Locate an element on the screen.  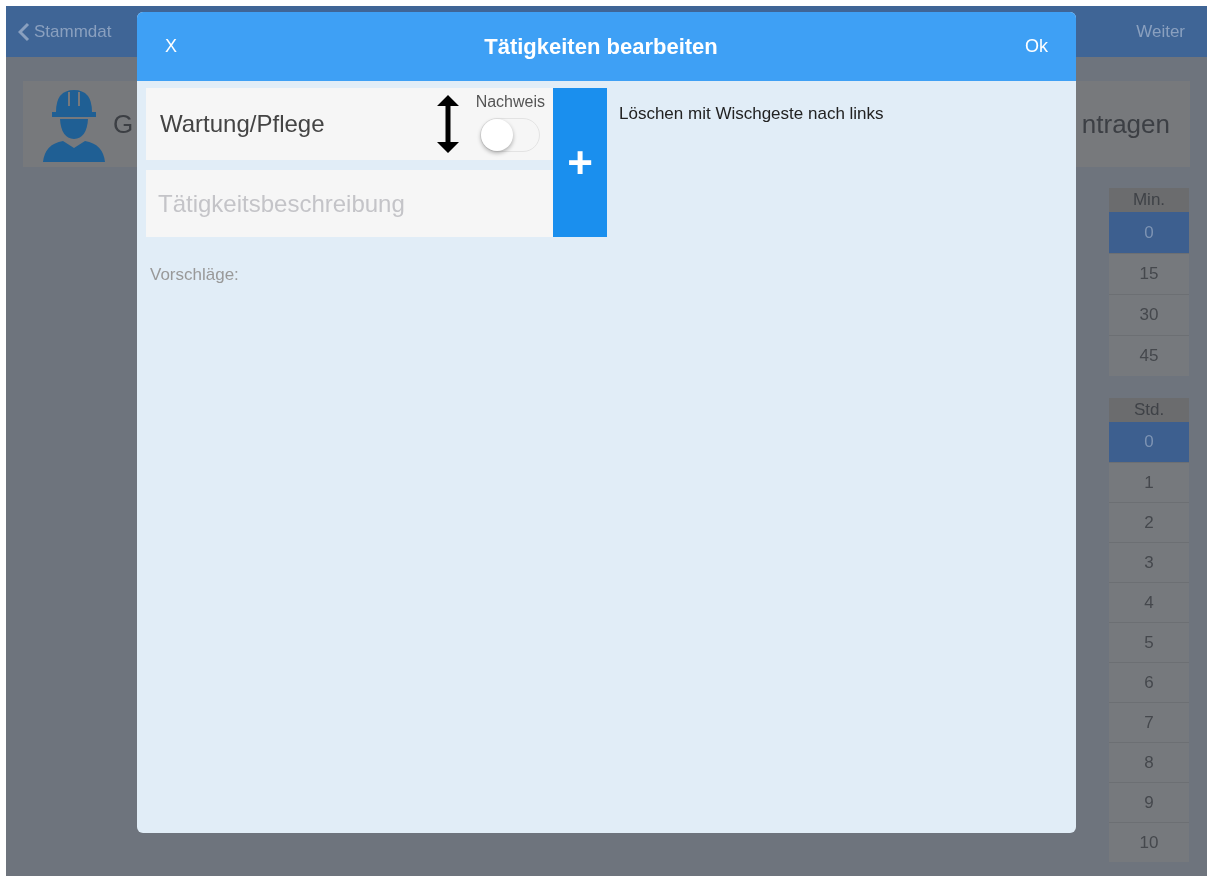
dialog-title: Tätigkeiten bearbeiten is located at coordinates (601, 47).